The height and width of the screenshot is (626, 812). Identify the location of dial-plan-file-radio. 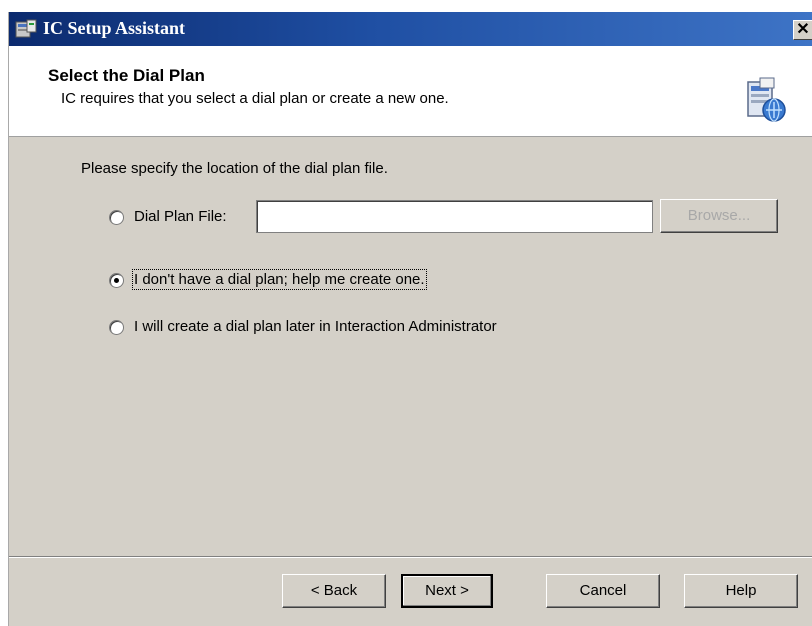
(116, 217).